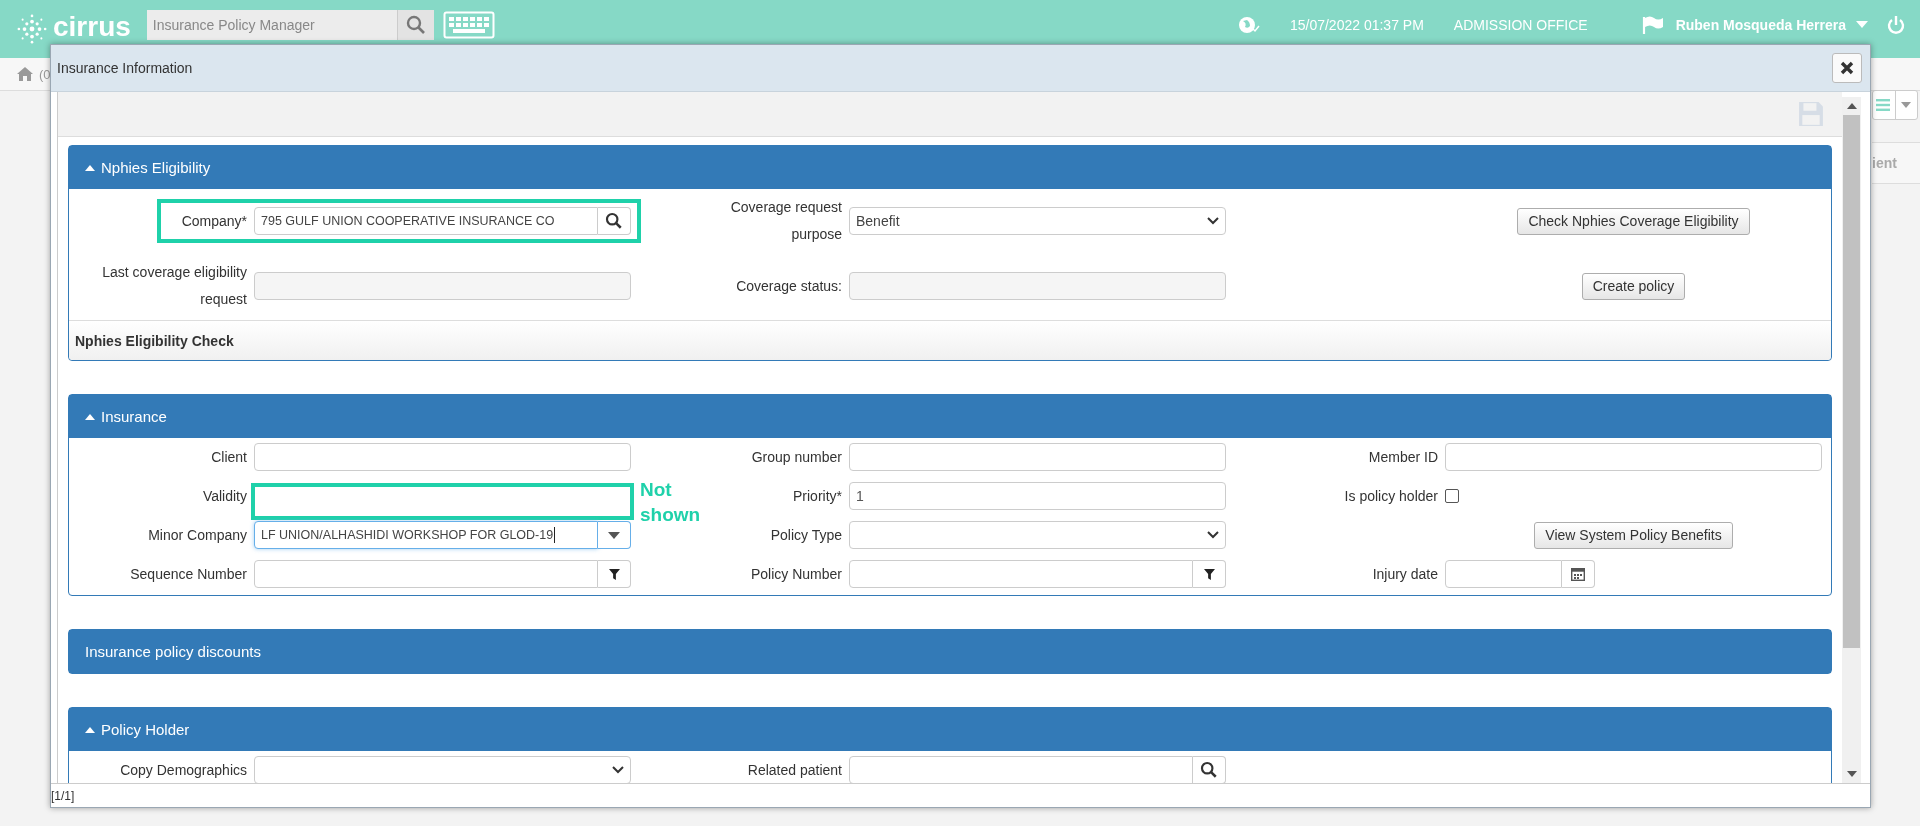 The width and height of the screenshot is (1920, 826). What do you see at coordinates (950, 729) in the screenshot?
I see `section-header: Policy Holder` at bounding box center [950, 729].